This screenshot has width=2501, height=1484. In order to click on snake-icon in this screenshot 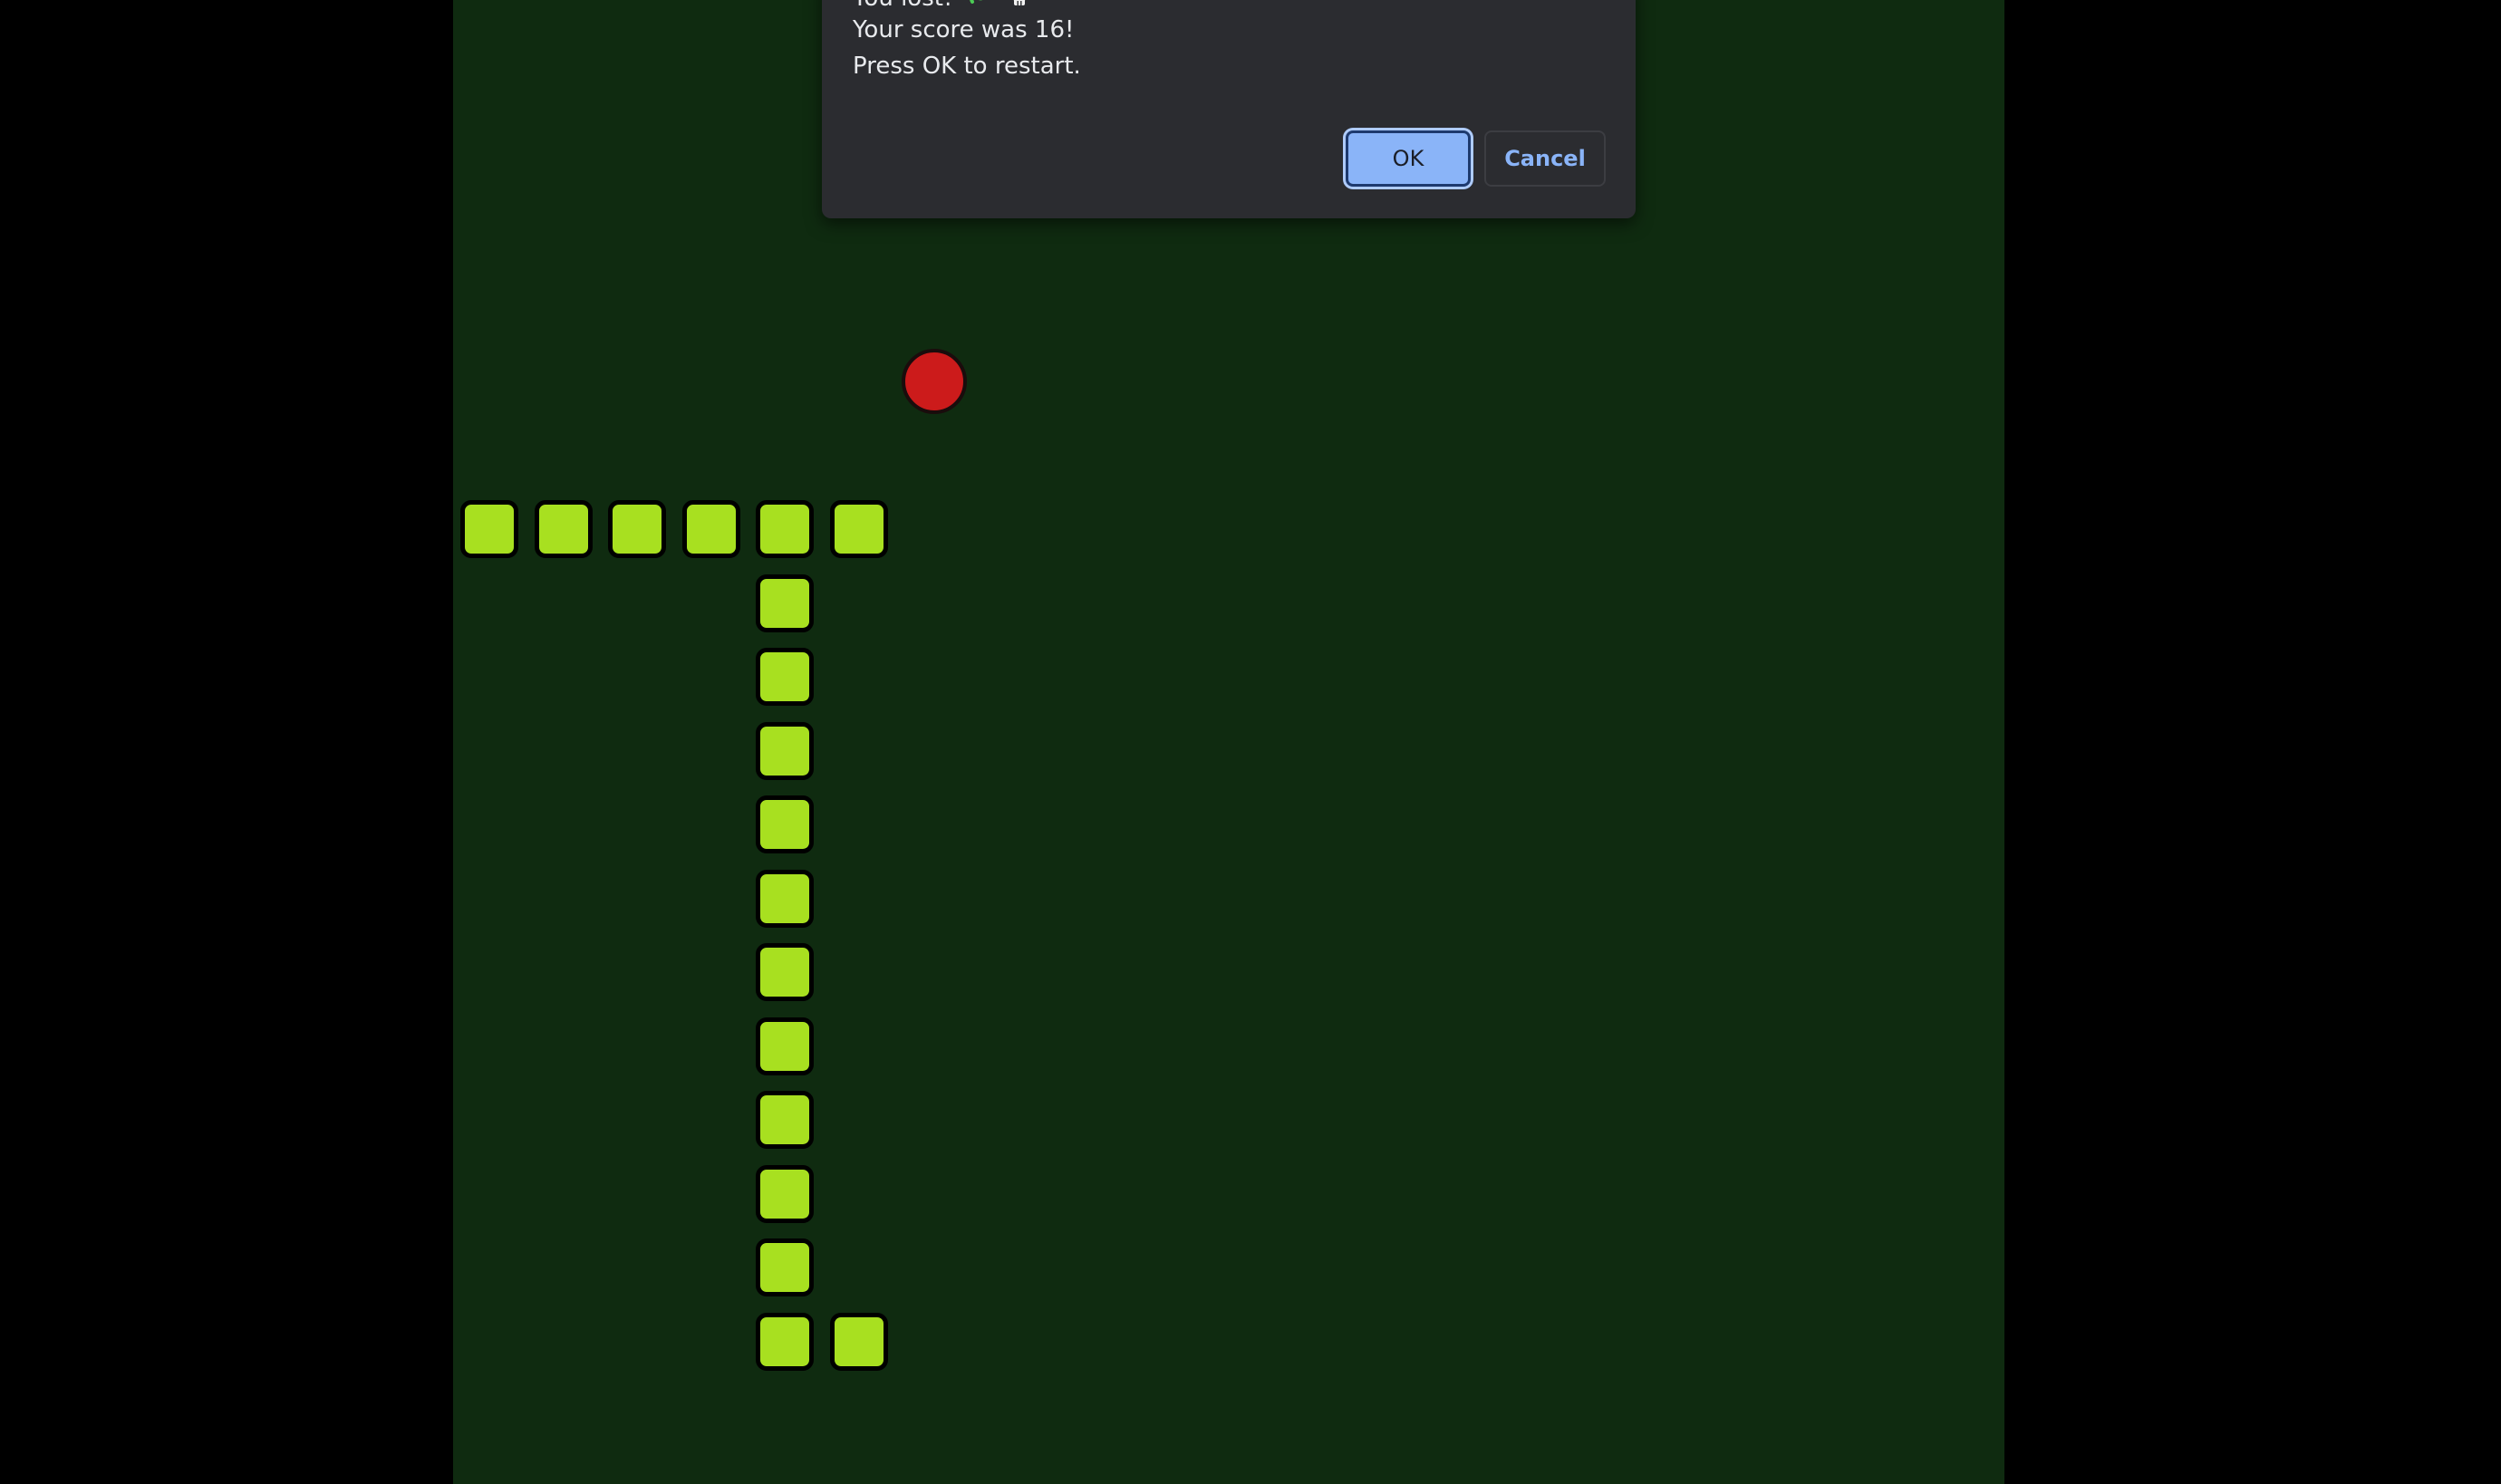, I will do `click(980, 8)`.